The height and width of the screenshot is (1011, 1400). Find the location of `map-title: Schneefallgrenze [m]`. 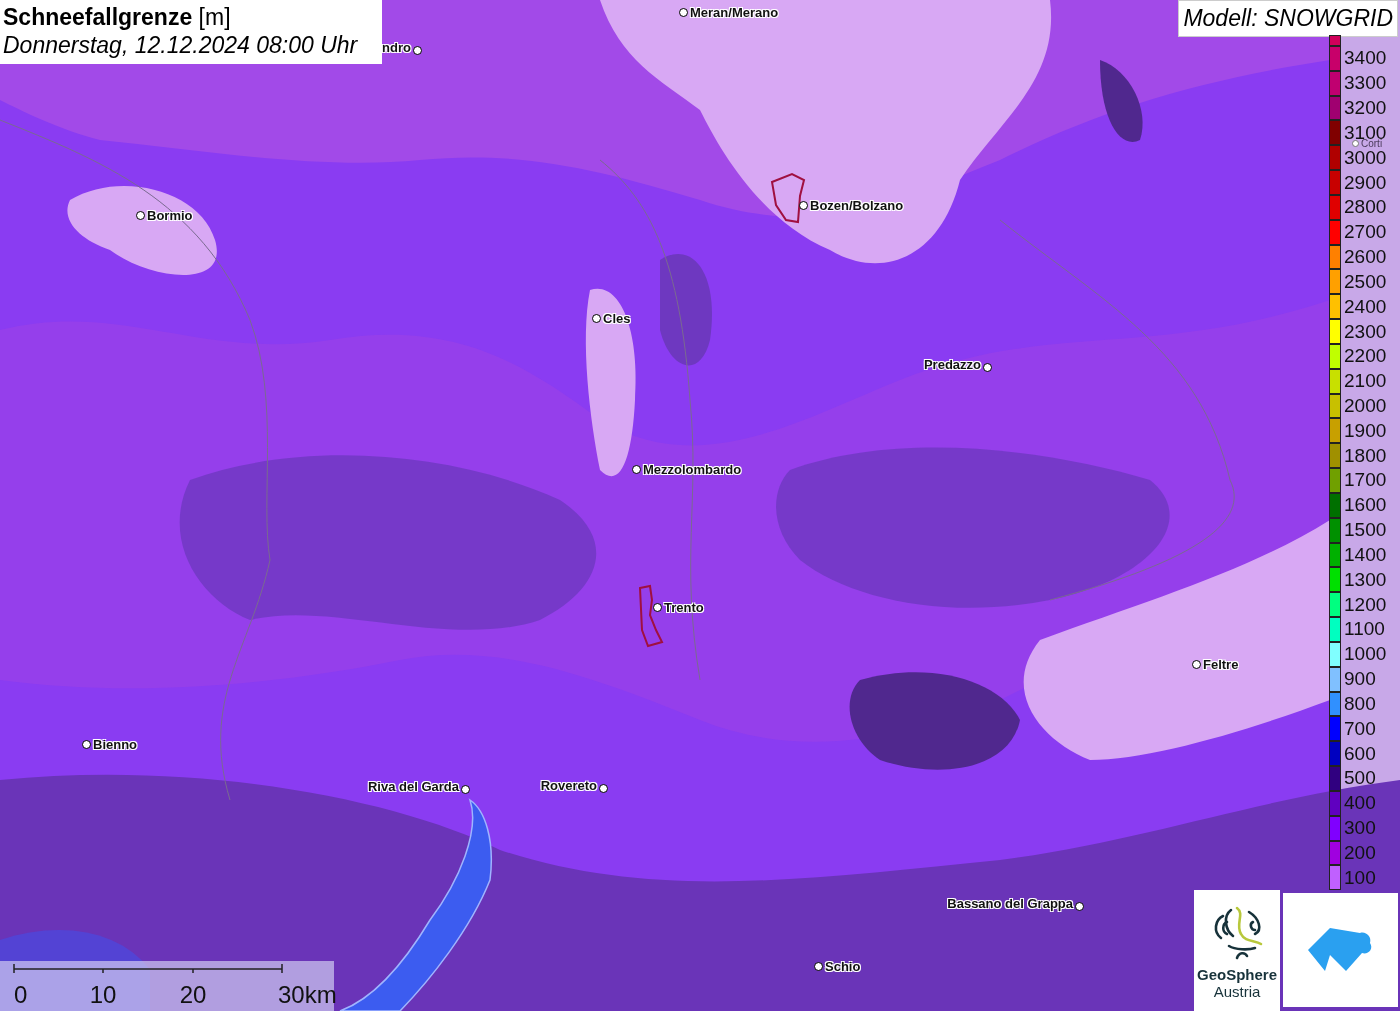

map-title: Schneefallgrenze [m] is located at coordinates (117, 17).